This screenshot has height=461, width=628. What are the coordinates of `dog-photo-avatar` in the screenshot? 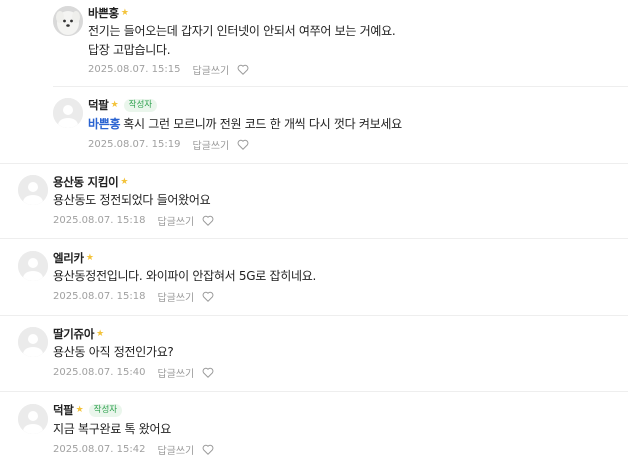 It's located at (68, 21).